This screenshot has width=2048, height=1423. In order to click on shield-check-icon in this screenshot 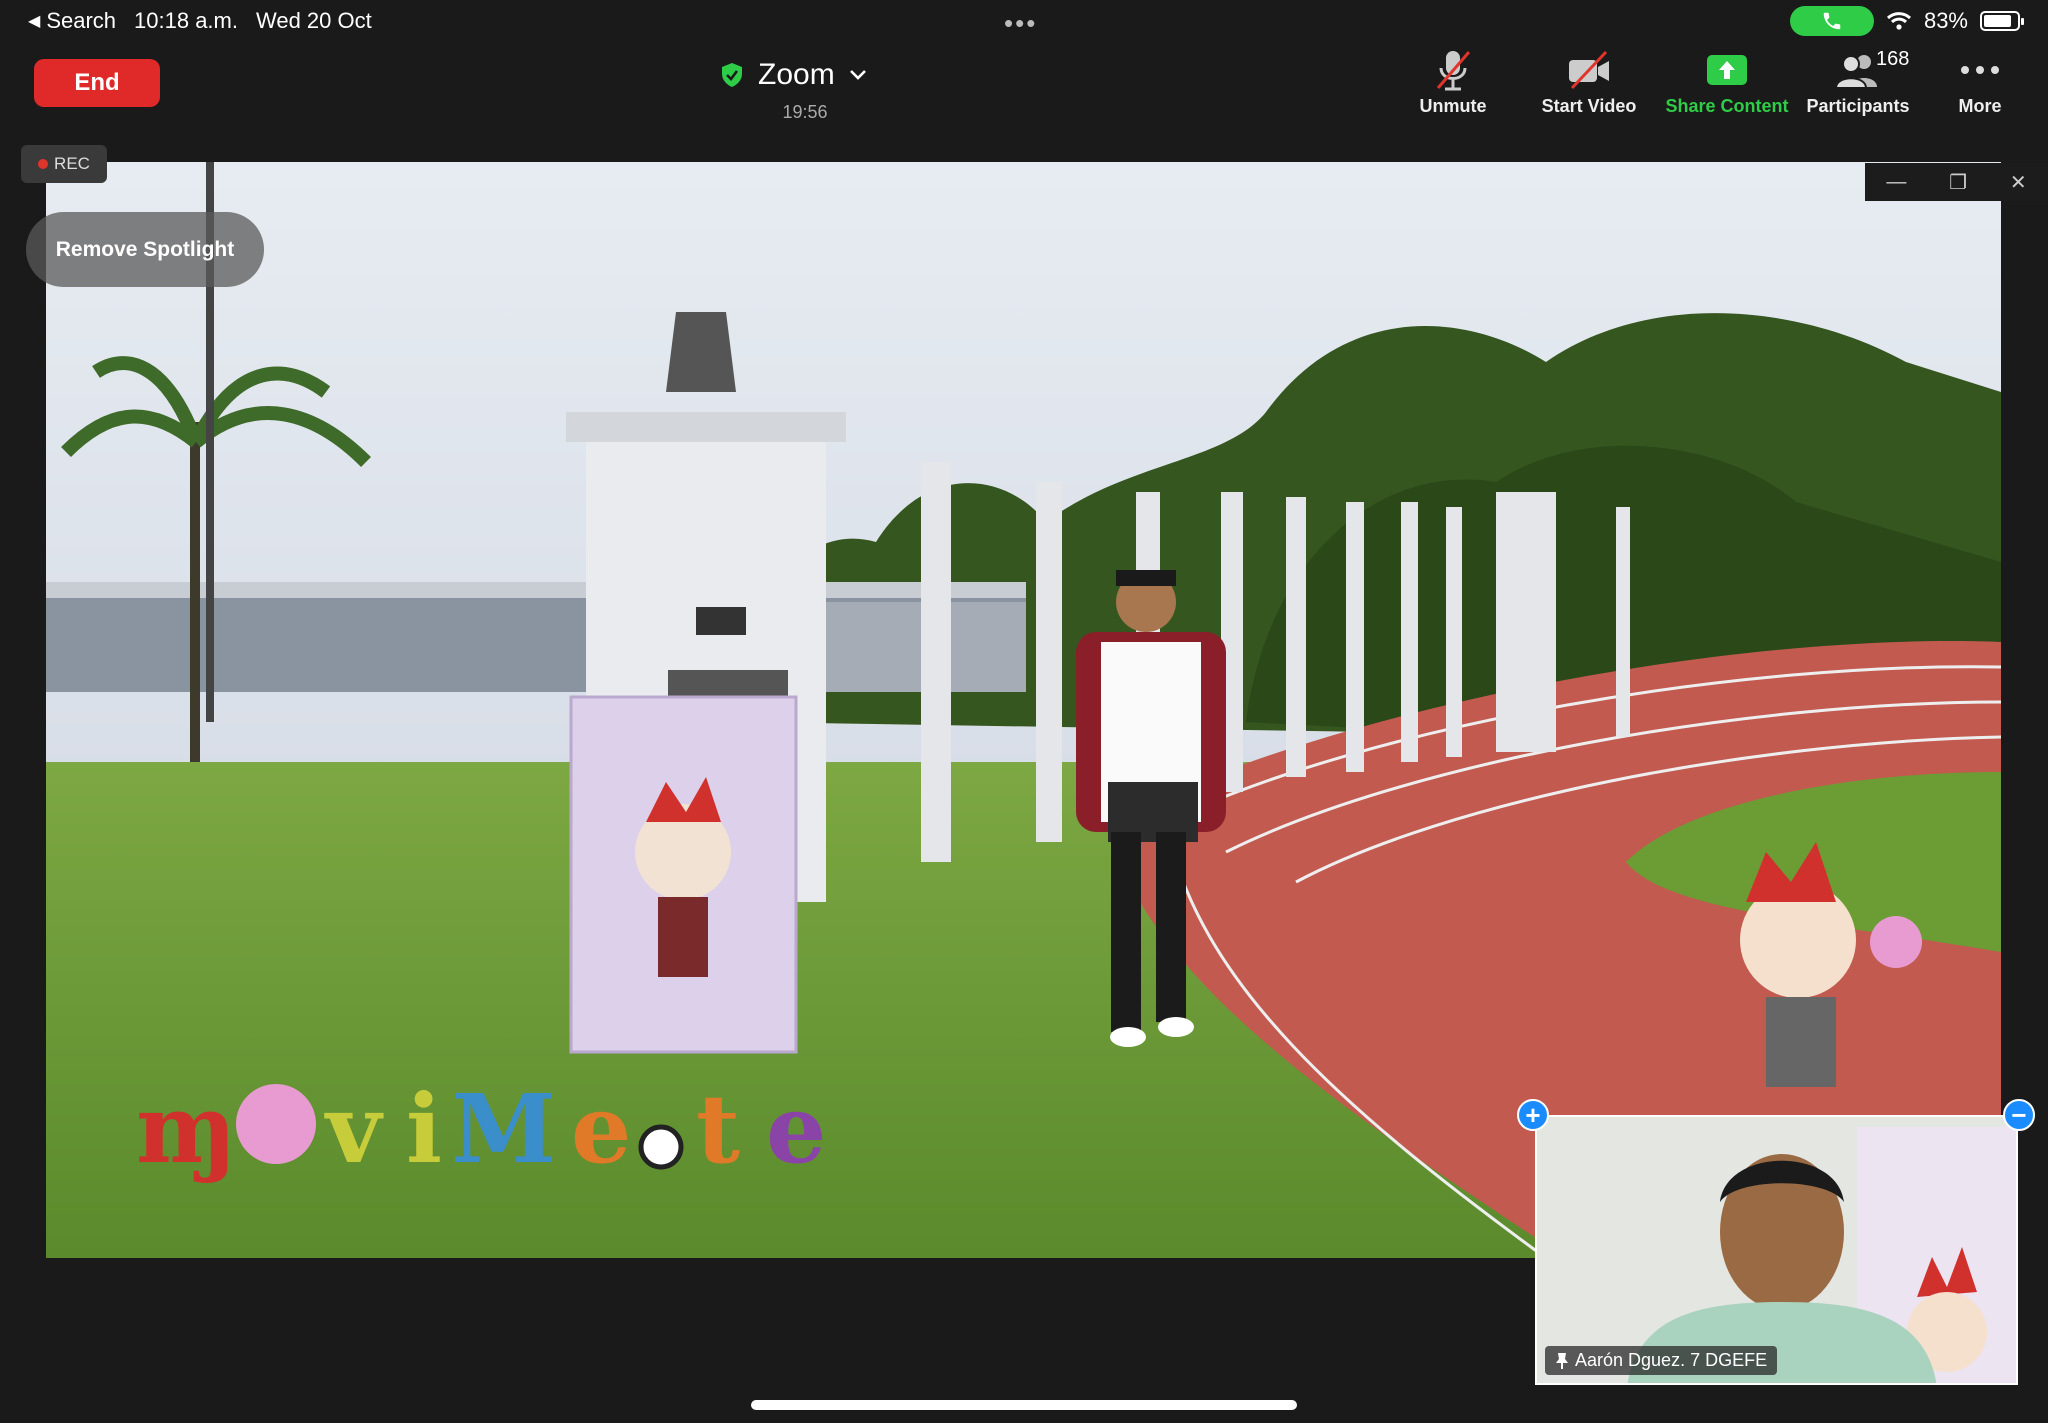, I will do `click(732, 75)`.